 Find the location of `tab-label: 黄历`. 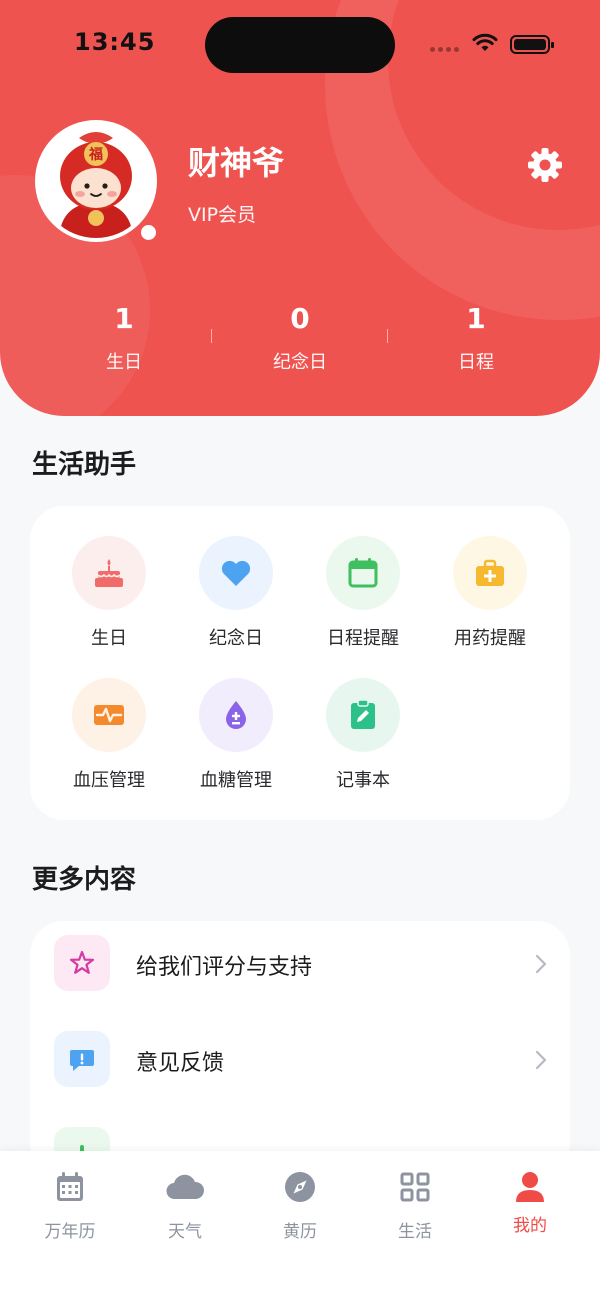

tab-label: 黄历 is located at coordinates (300, 1232).